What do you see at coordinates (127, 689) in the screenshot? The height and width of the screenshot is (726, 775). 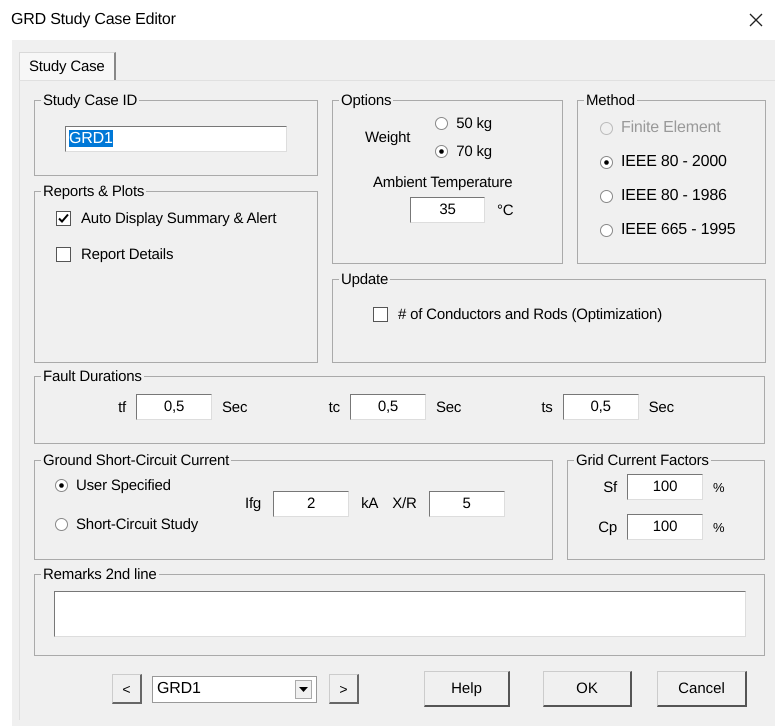 I see `previous-button: <` at bounding box center [127, 689].